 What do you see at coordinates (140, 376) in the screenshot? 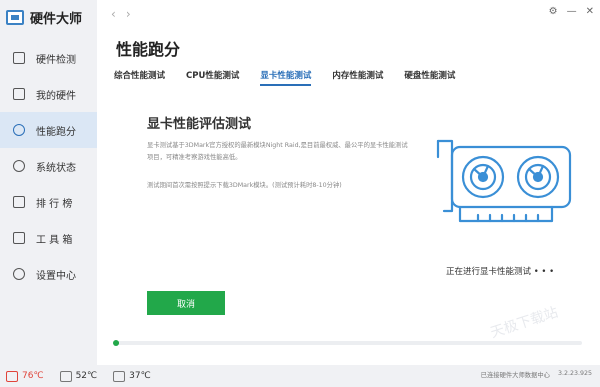
I see `disk-temp-value: 37℃` at bounding box center [140, 376].